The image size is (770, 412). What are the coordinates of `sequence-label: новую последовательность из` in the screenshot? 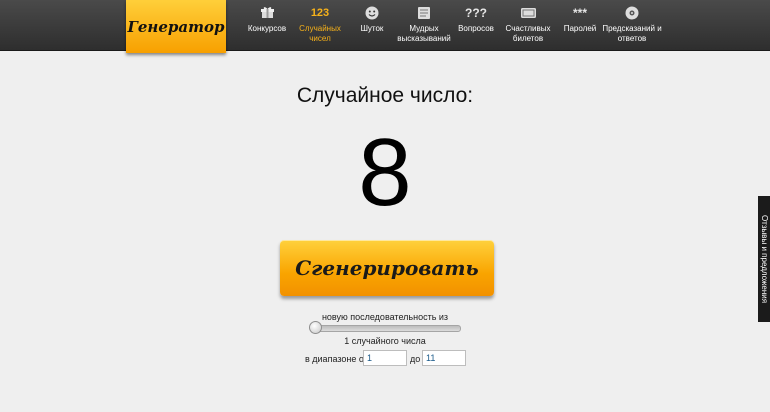 It's located at (385, 317).